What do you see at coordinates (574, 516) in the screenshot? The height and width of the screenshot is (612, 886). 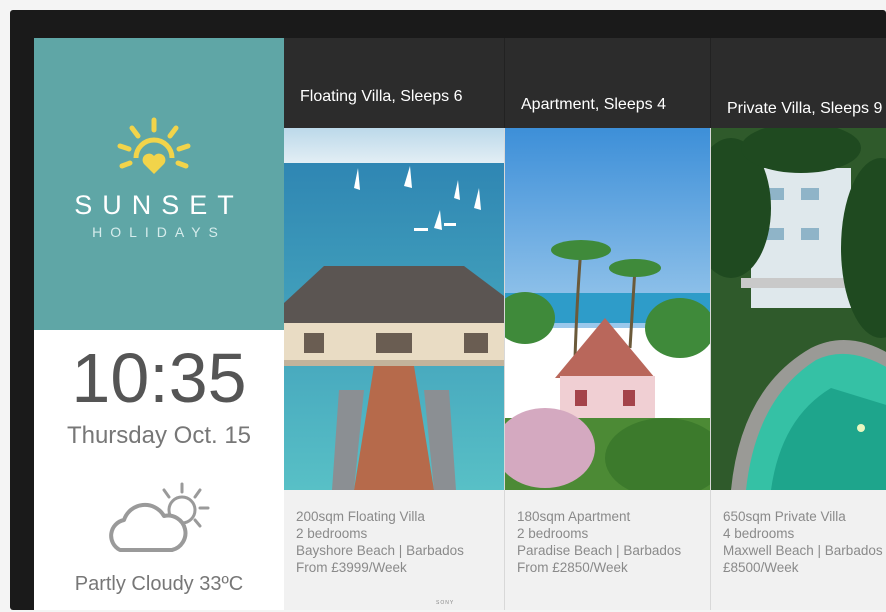 I see `listing-size: 180sqm Apartment` at bounding box center [574, 516].